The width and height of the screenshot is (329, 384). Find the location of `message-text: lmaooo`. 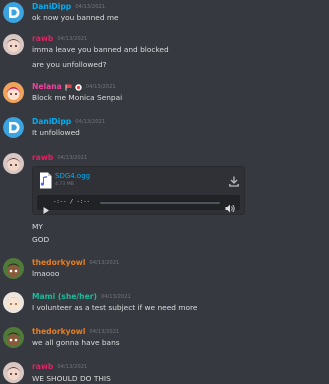

message-text: lmaooo is located at coordinates (46, 273).